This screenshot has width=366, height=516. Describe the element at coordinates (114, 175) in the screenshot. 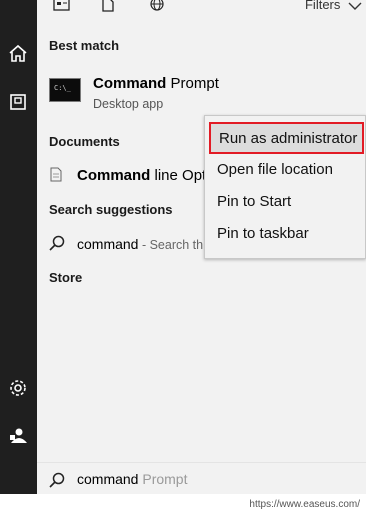

I see `document-title-match: Command` at that location.